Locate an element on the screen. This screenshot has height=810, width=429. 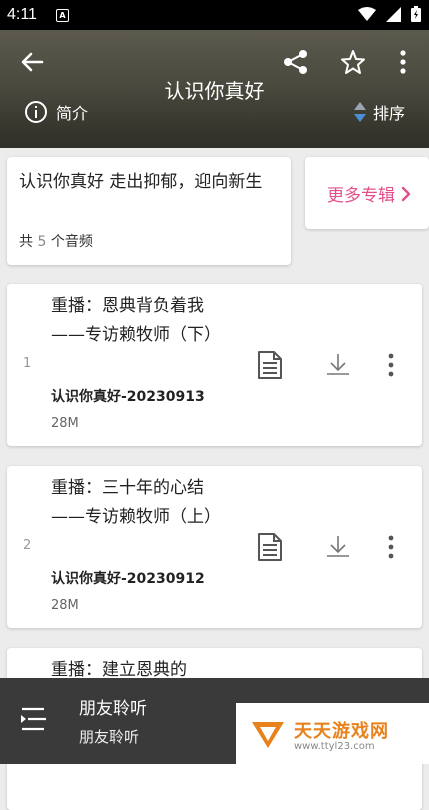
favorite-button is located at coordinates (353, 62).